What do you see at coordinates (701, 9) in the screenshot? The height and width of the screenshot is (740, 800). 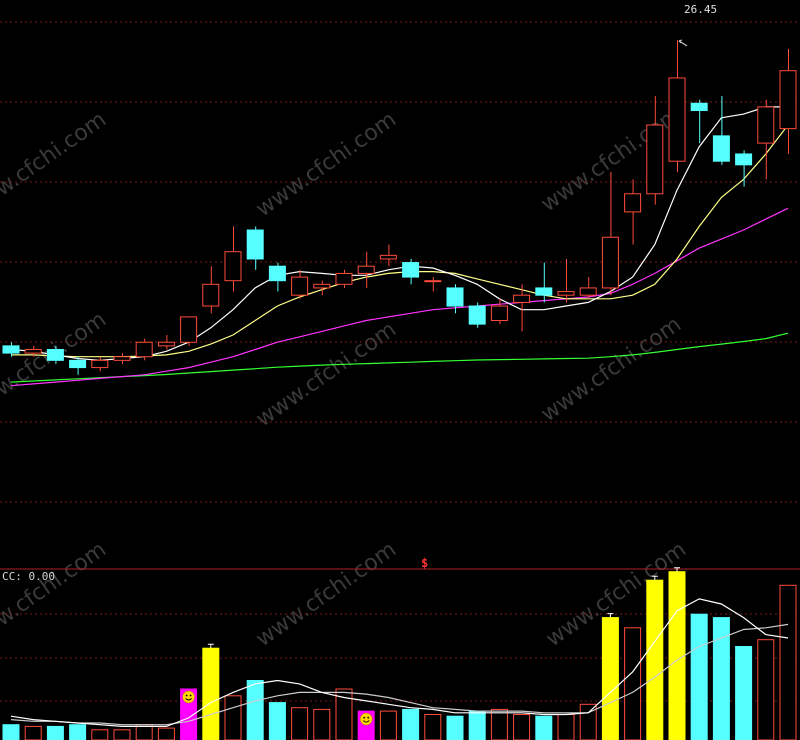 I see `high-price-label: 26.45` at bounding box center [701, 9].